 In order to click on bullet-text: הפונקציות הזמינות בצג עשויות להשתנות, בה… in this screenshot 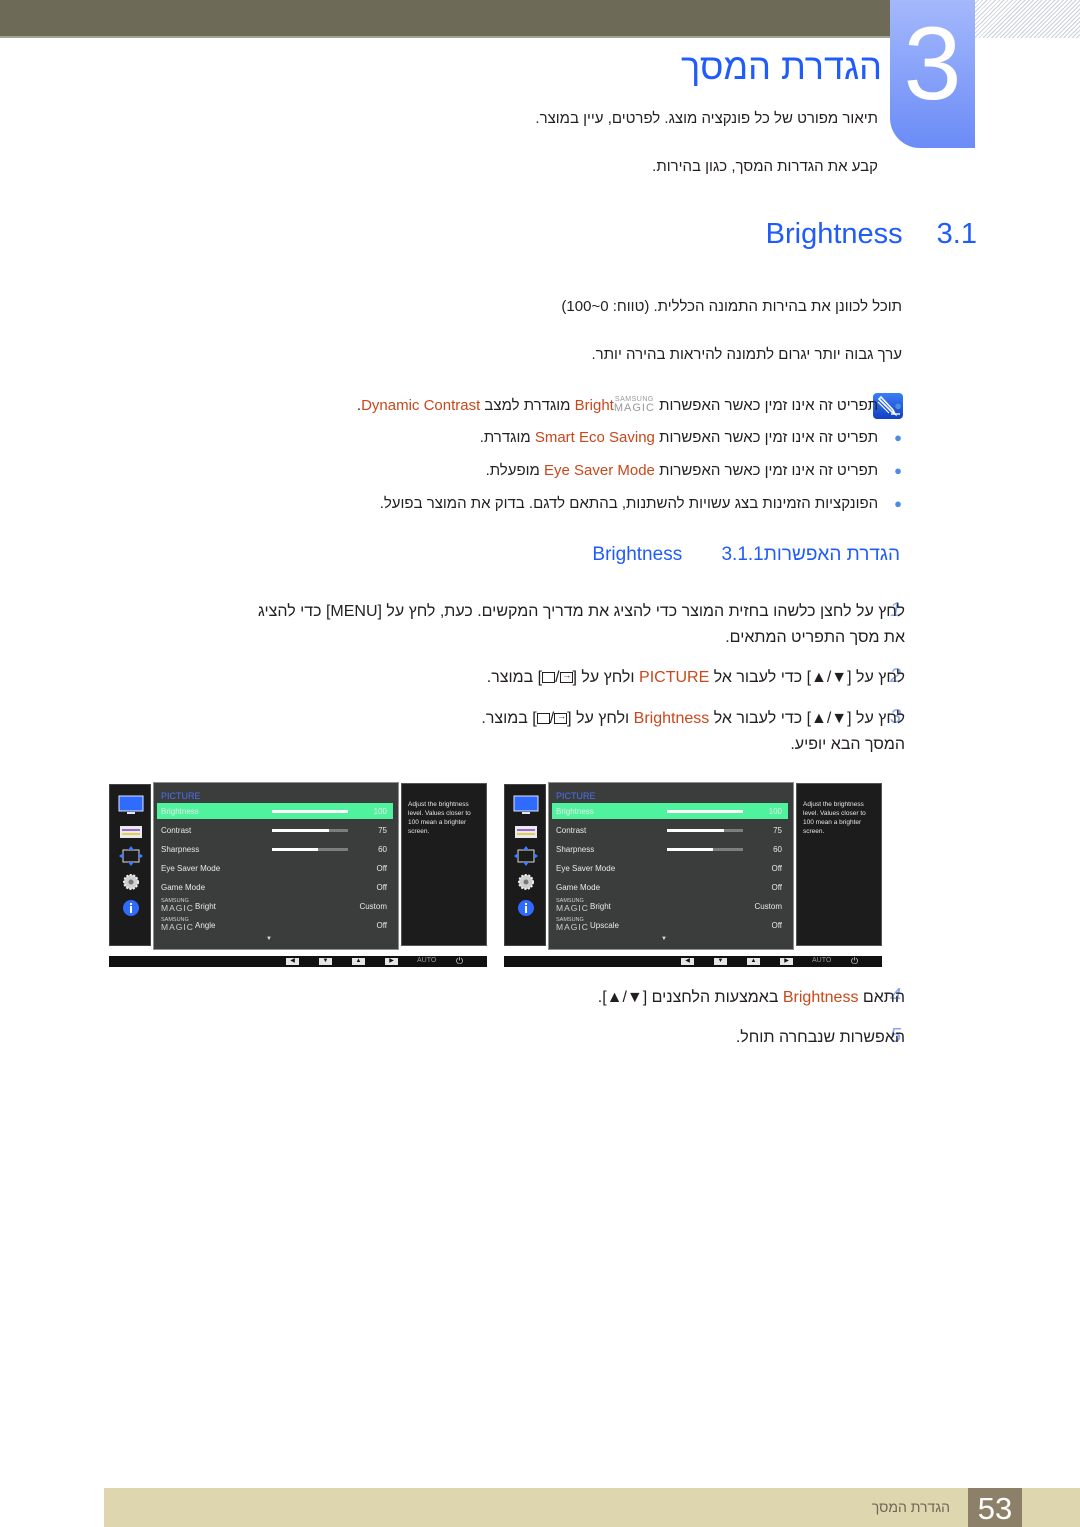, I will do `click(629, 503)`.